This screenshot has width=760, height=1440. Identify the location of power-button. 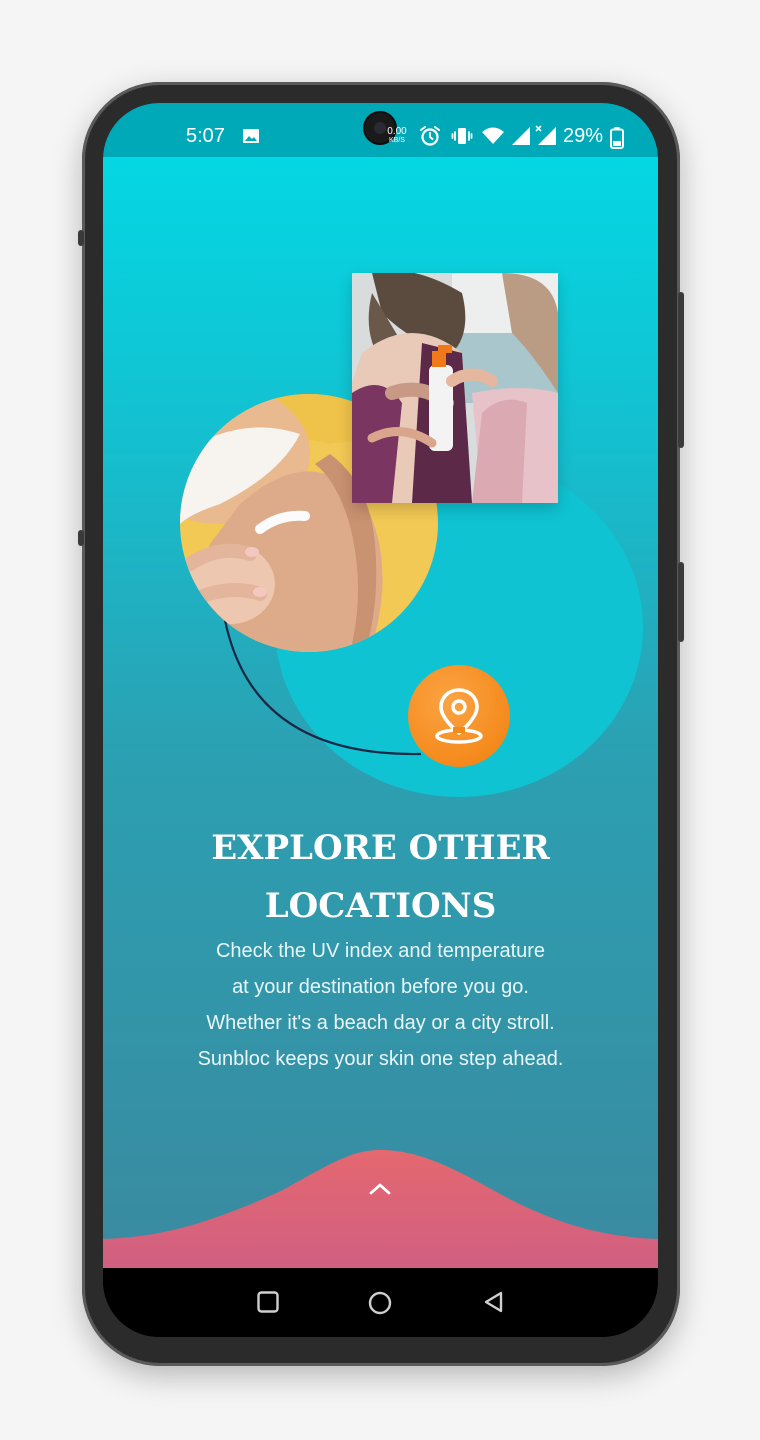
(681, 602).